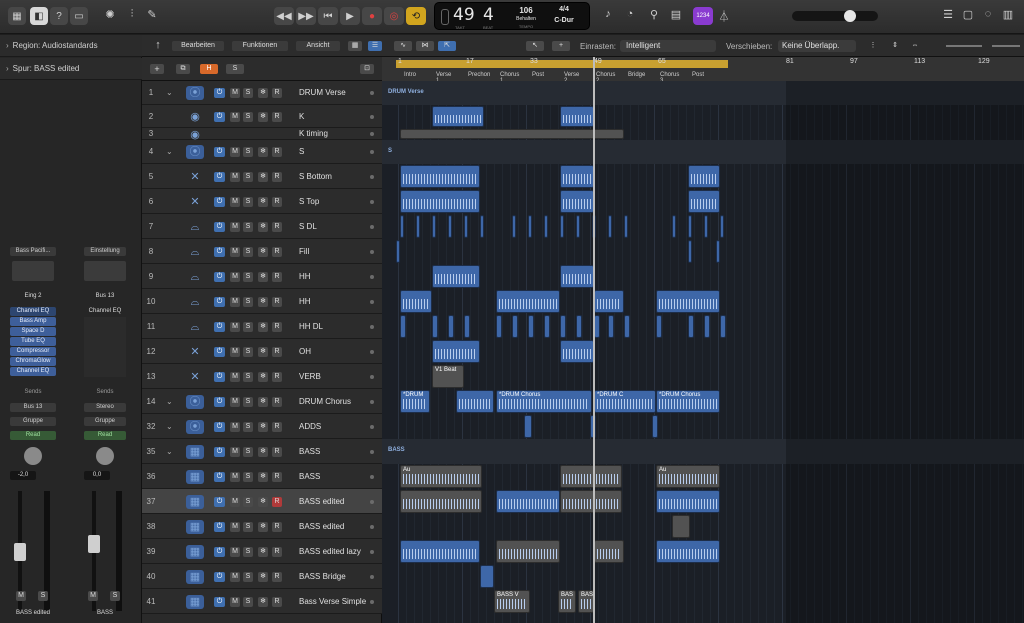  What do you see at coordinates (322, 92) in the screenshot?
I see `track-name: DRUM Verse` at bounding box center [322, 92].